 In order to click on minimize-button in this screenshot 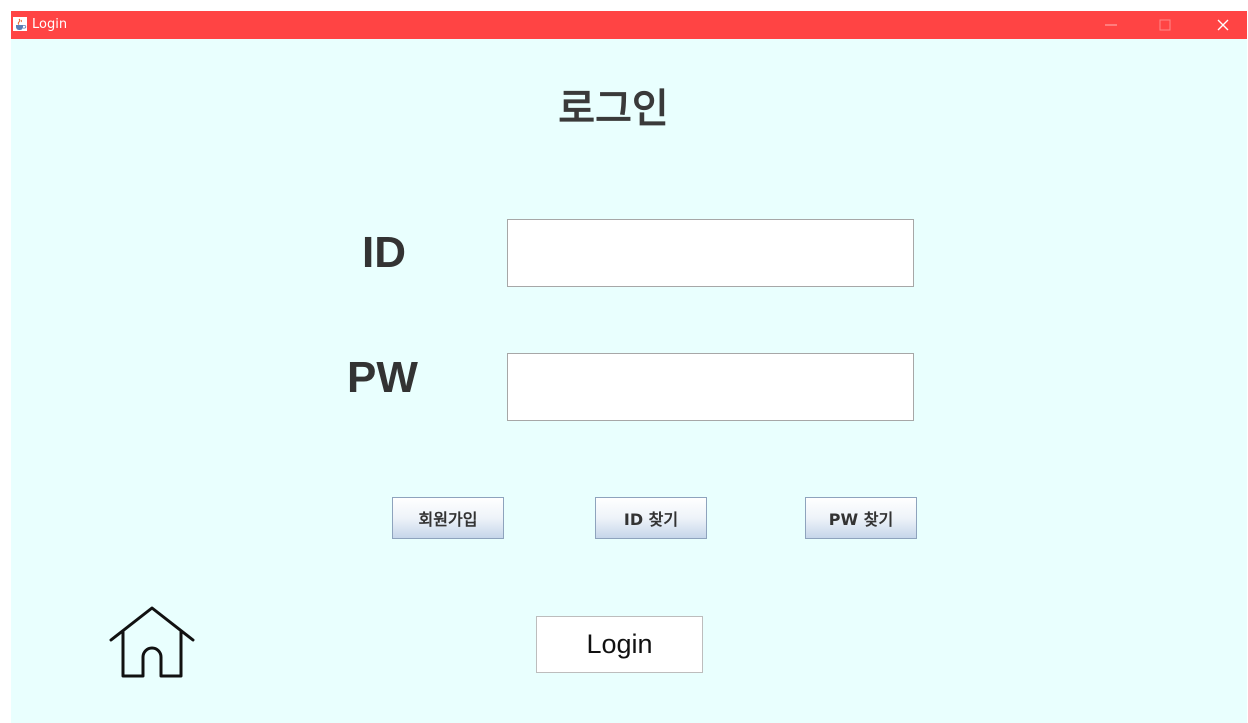, I will do `click(1111, 25)`.